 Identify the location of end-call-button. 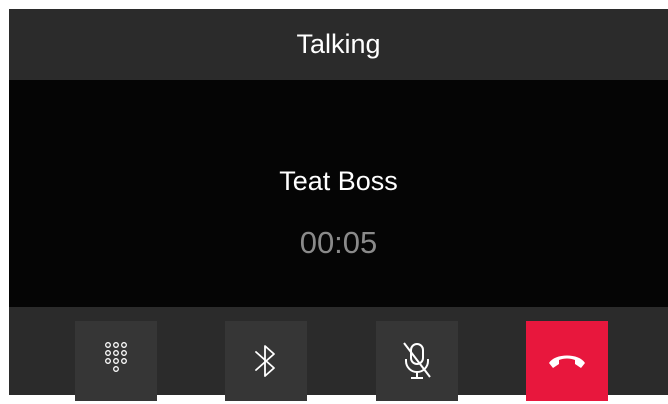
(567, 361).